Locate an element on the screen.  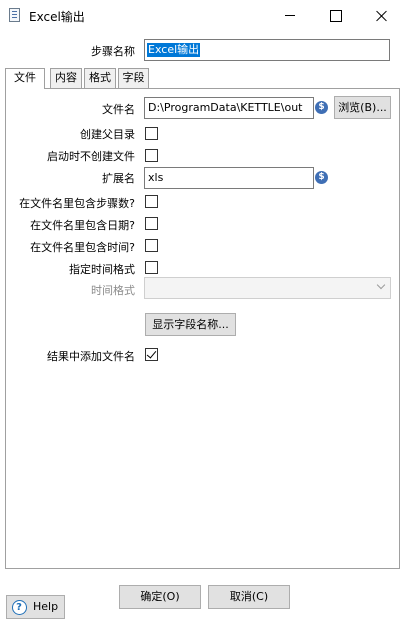
tab-bar: 文件 内容 格式 字段 is located at coordinates (202, 78).